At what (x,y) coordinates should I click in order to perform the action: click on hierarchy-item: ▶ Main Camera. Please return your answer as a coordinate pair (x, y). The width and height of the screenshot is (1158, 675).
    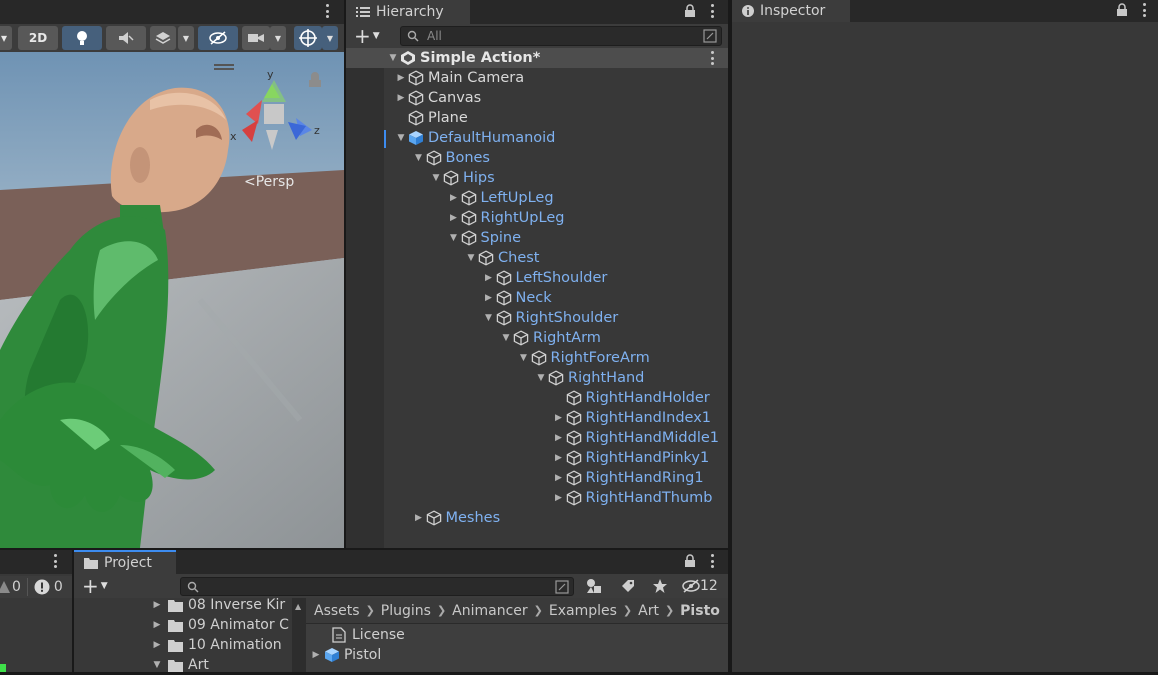
    Looking at the image, I should click on (537, 78).